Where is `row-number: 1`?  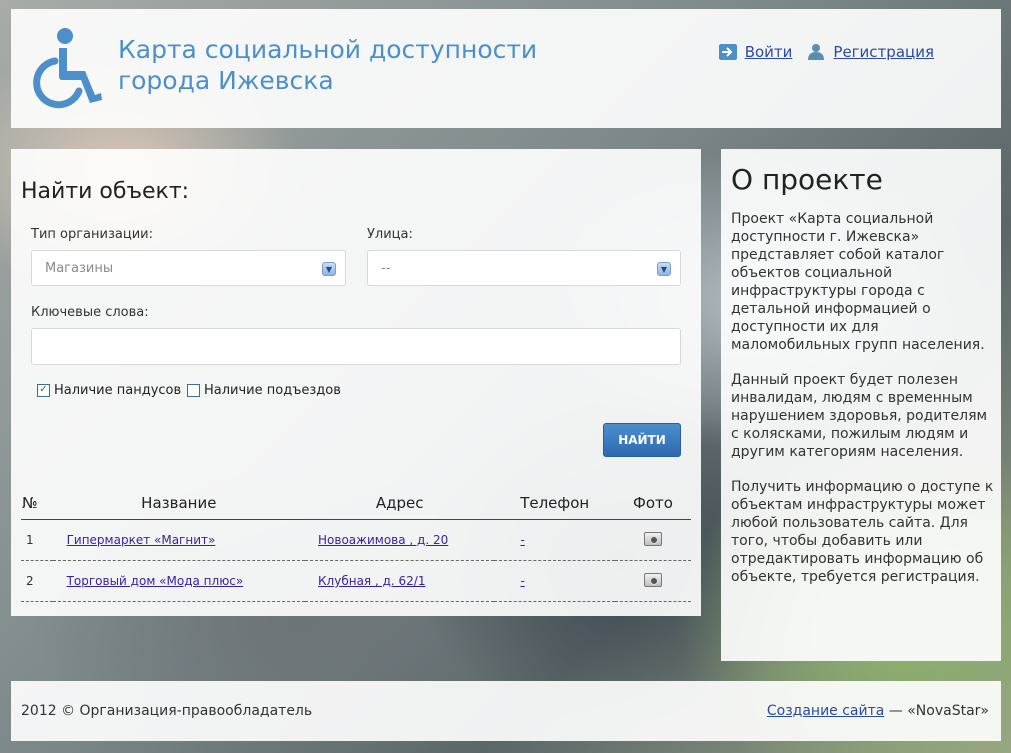
row-number: 1 is located at coordinates (37, 540).